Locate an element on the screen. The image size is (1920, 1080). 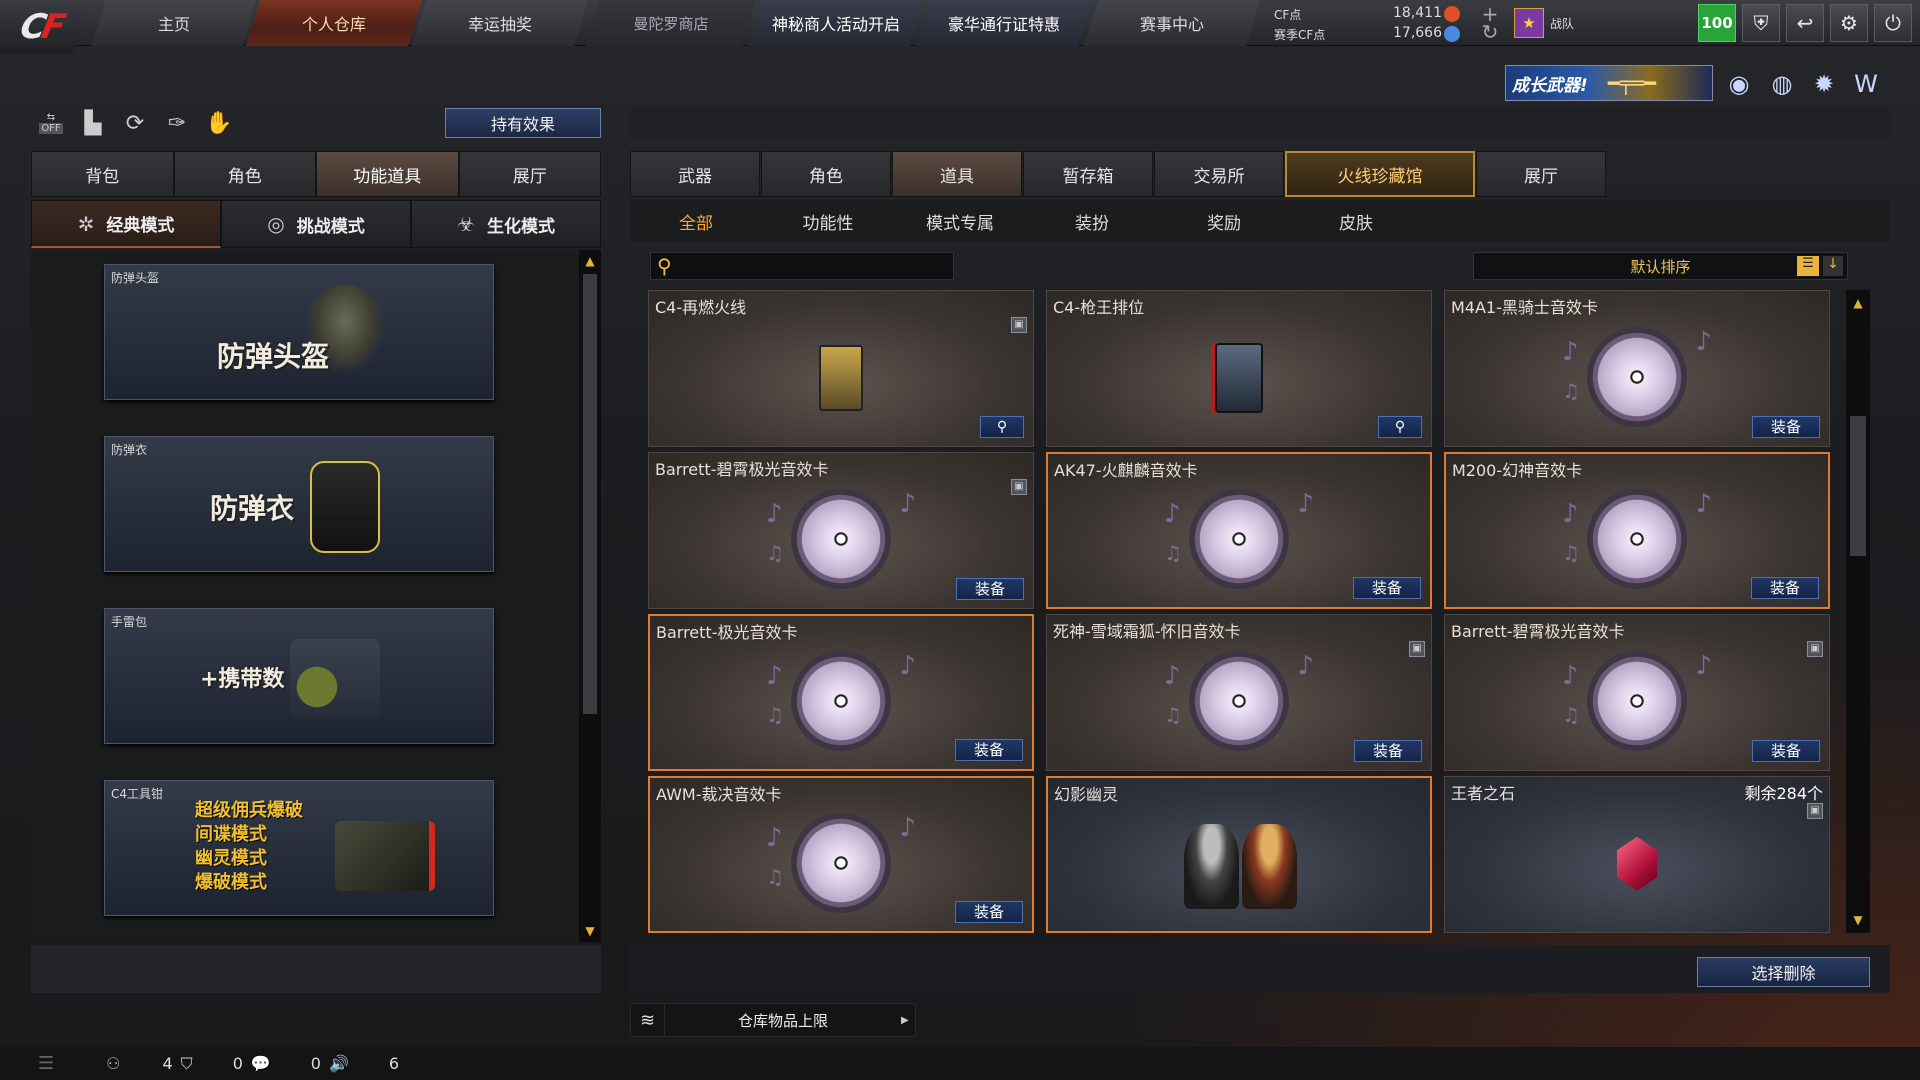
subtab-skins: 皮肤 is located at coordinates (1356, 221).